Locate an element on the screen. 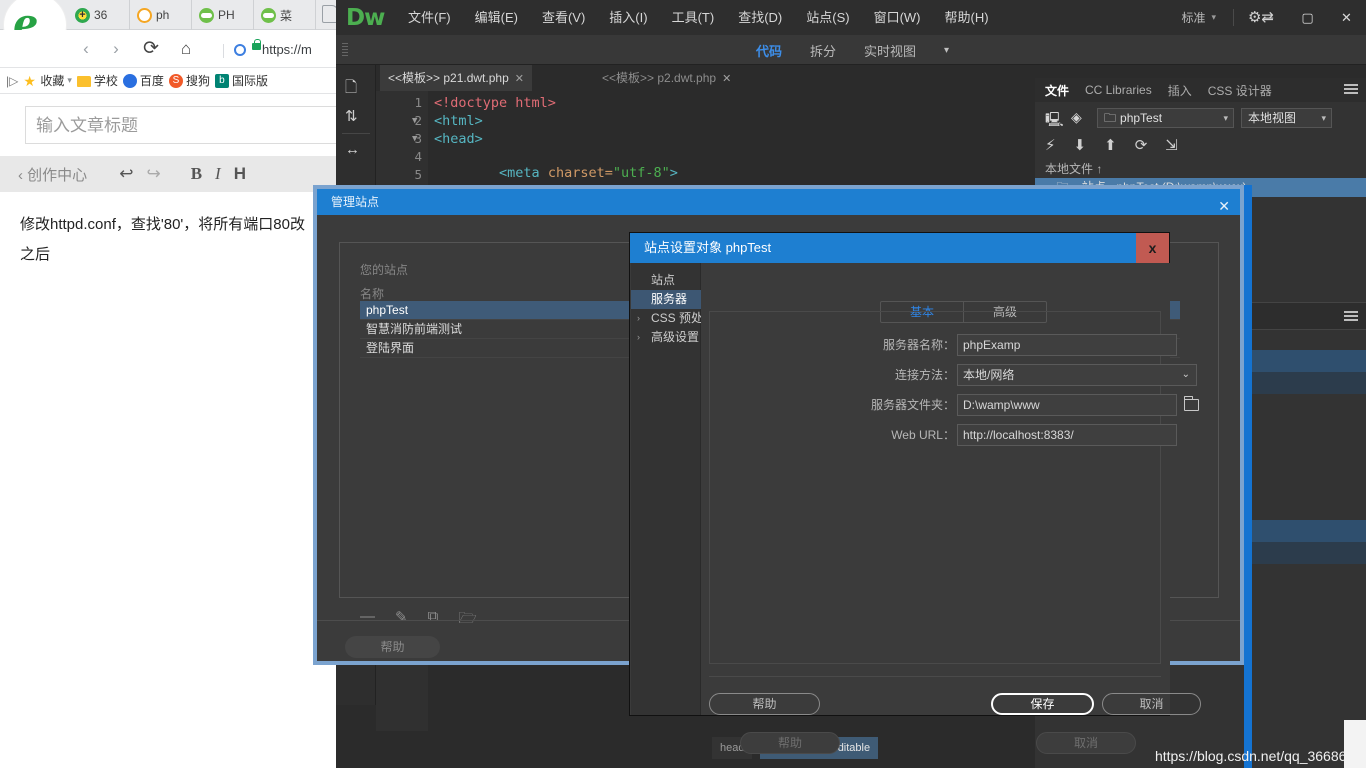 The height and width of the screenshot is (768, 1366). 360-icon is located at coordinates (82, 15).